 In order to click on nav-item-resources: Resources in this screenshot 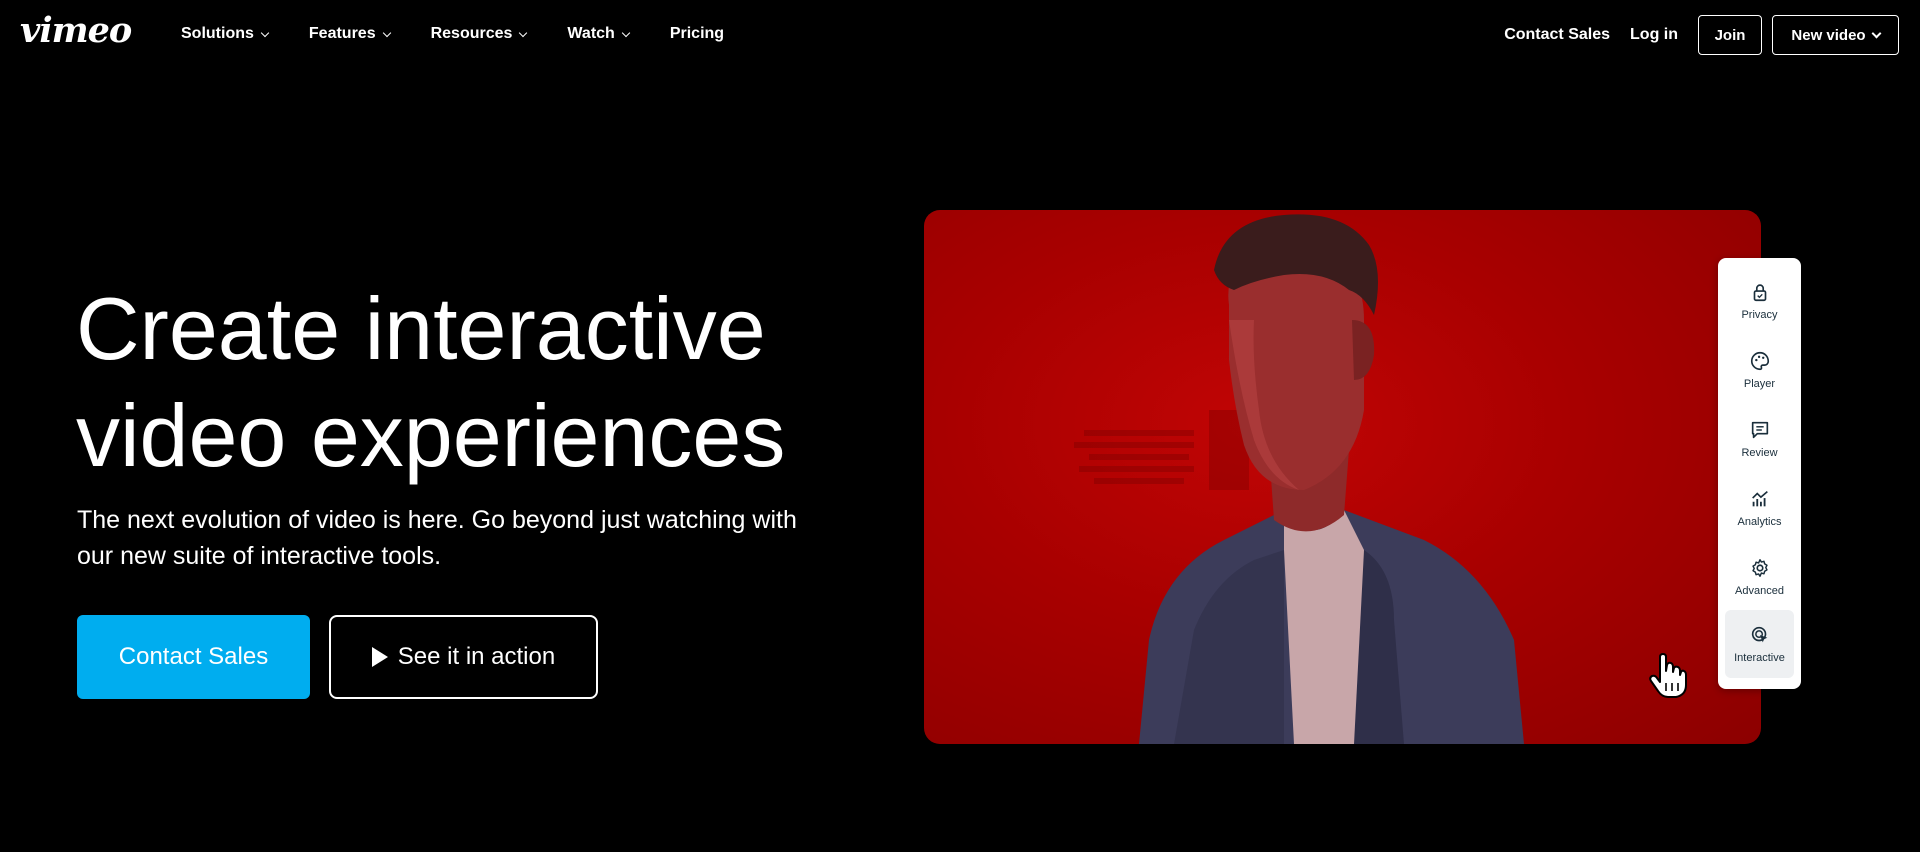, I will do `click(479, 34)`.